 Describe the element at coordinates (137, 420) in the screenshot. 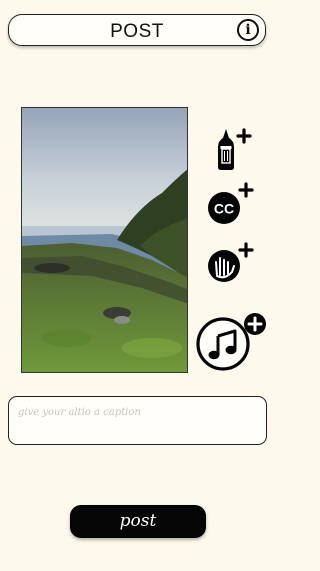

I see `caption-input: give your altio a caption` at that location.